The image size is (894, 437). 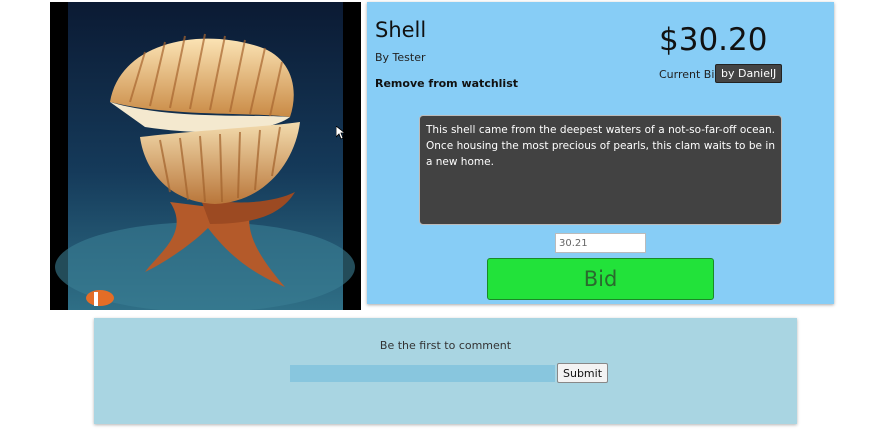 What do you see at coordinates (749, 73) in the screenshot?
I see `bidder-badge: by DanielJ` at bounding box center [749, 73].